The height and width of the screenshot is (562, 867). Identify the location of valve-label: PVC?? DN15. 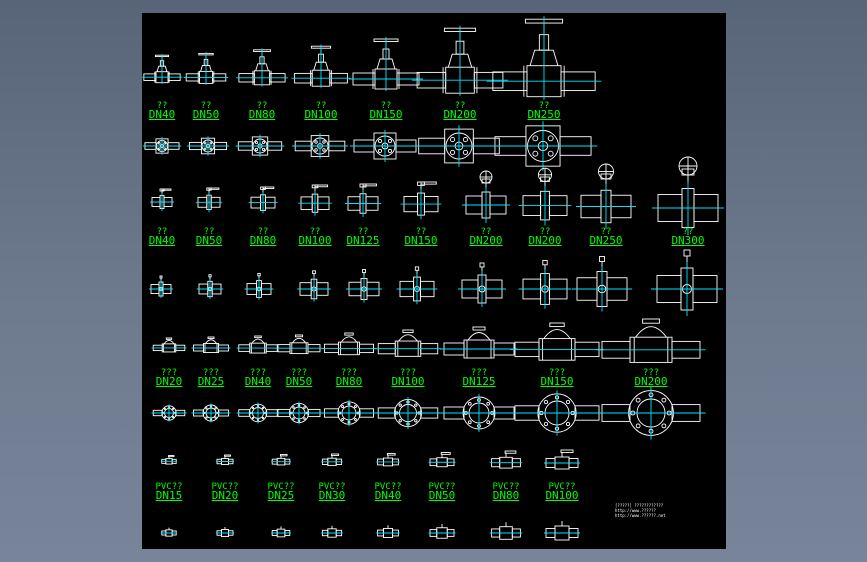
(168, 491).